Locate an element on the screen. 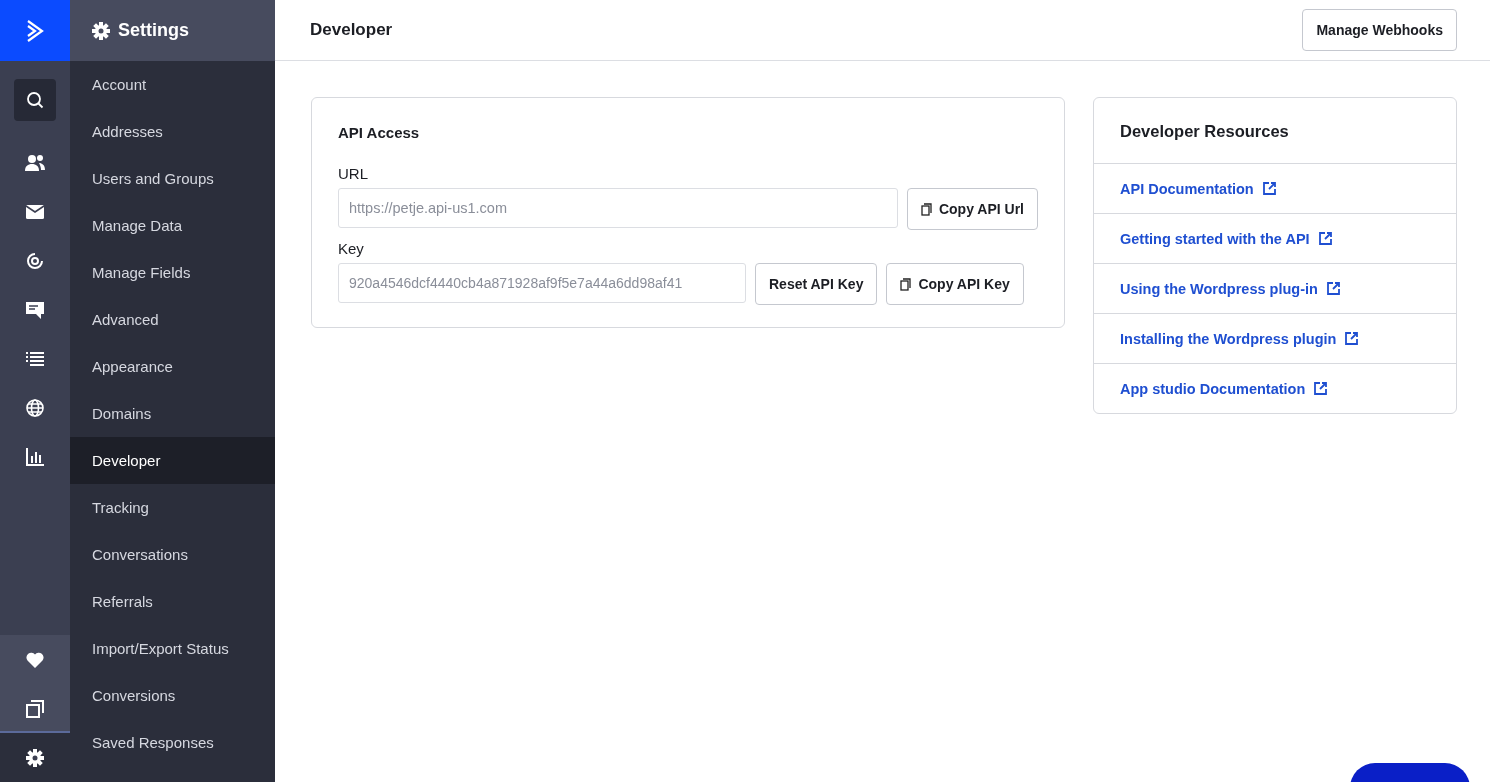  page-title: Developer is located at coordinates (351, 30).